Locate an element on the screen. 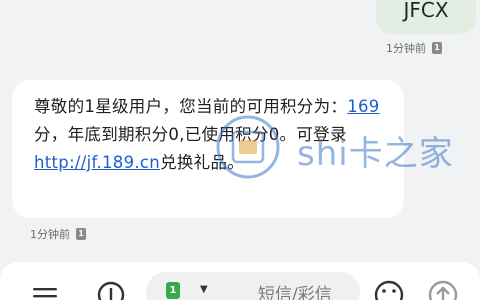  points-link: 169 is located at coordinates (363, 106).